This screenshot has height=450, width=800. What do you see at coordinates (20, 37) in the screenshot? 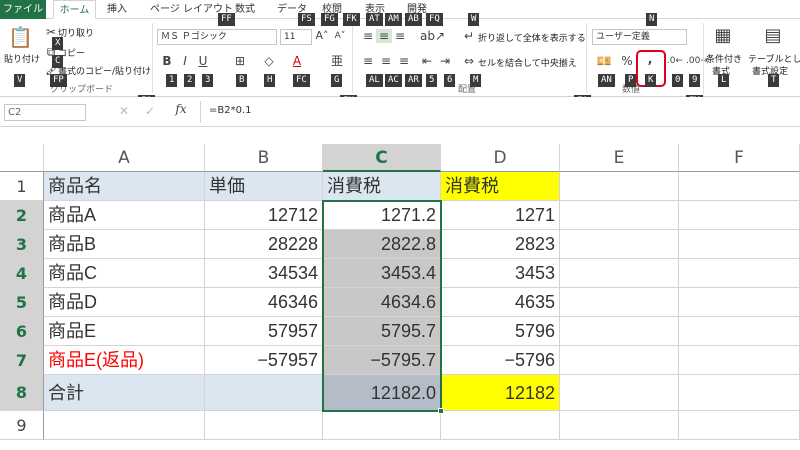
I see `paste-icon: 📋` at bounding box center [20, 37].